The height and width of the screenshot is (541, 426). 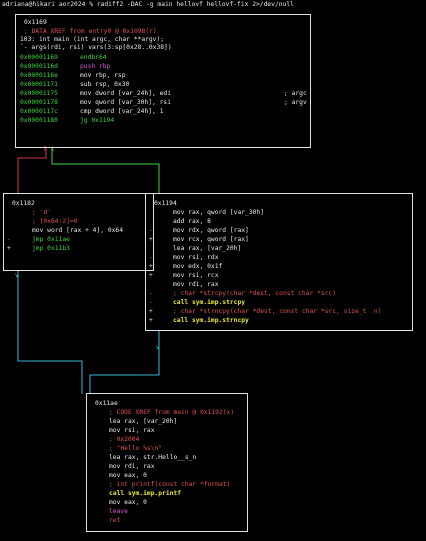 What do you see at coordinates (209, 302) in the screenshot?
I see `call-instr: call sym.imp.strcpy` at bounding box center [209, 302].